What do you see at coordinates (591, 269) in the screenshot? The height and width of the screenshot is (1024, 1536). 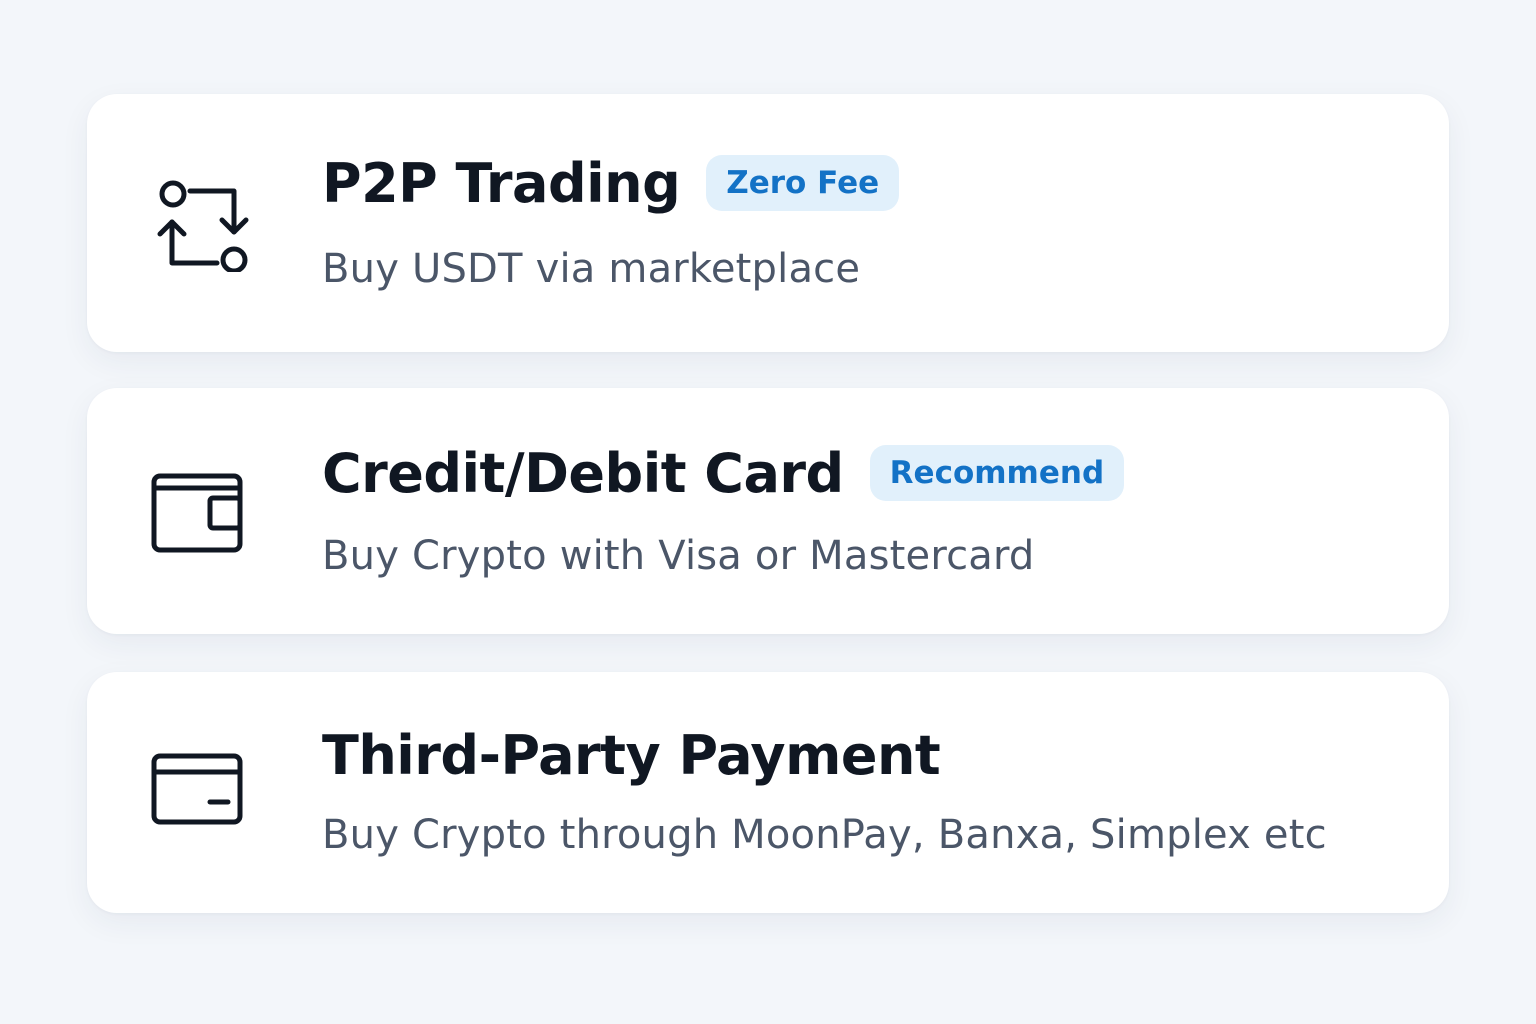 I see `option-subtitle: Buy USDT via marketplace` at bounding box center [591, 269].